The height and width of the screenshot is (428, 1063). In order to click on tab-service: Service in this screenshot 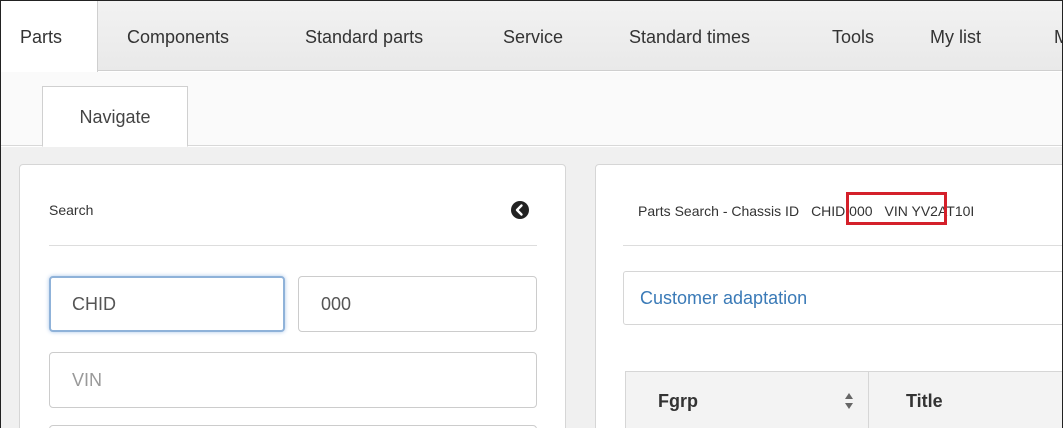, I will do `click(533, 36)`.